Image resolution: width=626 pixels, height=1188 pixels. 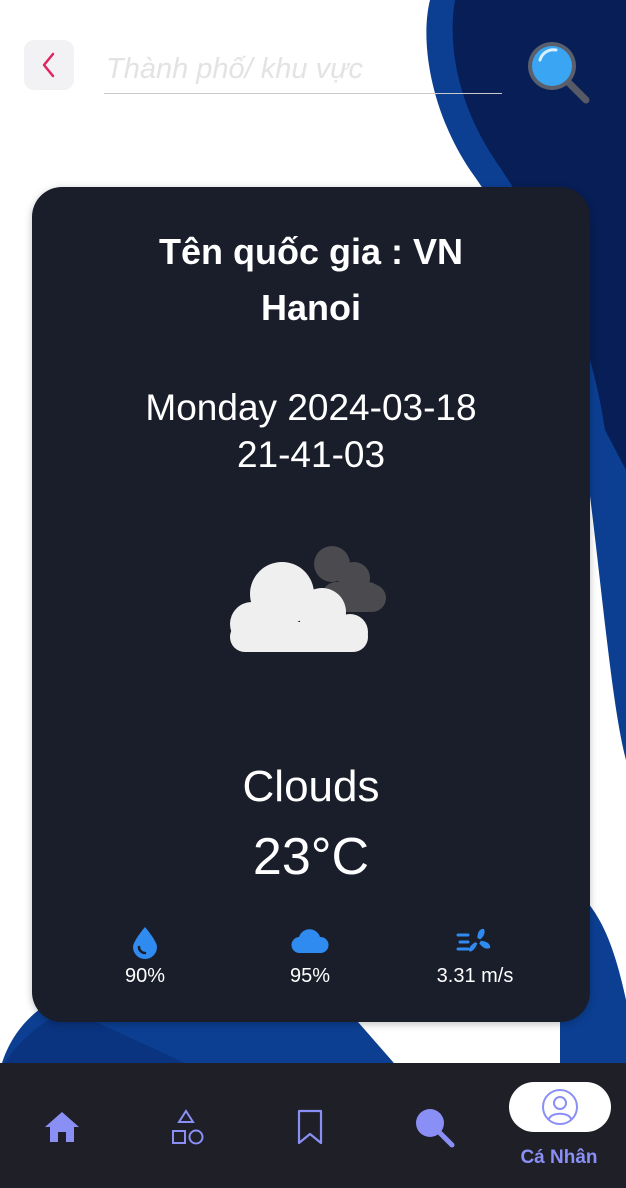 What do you see at coordinates (310, 956) in the screenshot?
I see `cloudiness-stat: 95%` at bounding box center [310, 956].